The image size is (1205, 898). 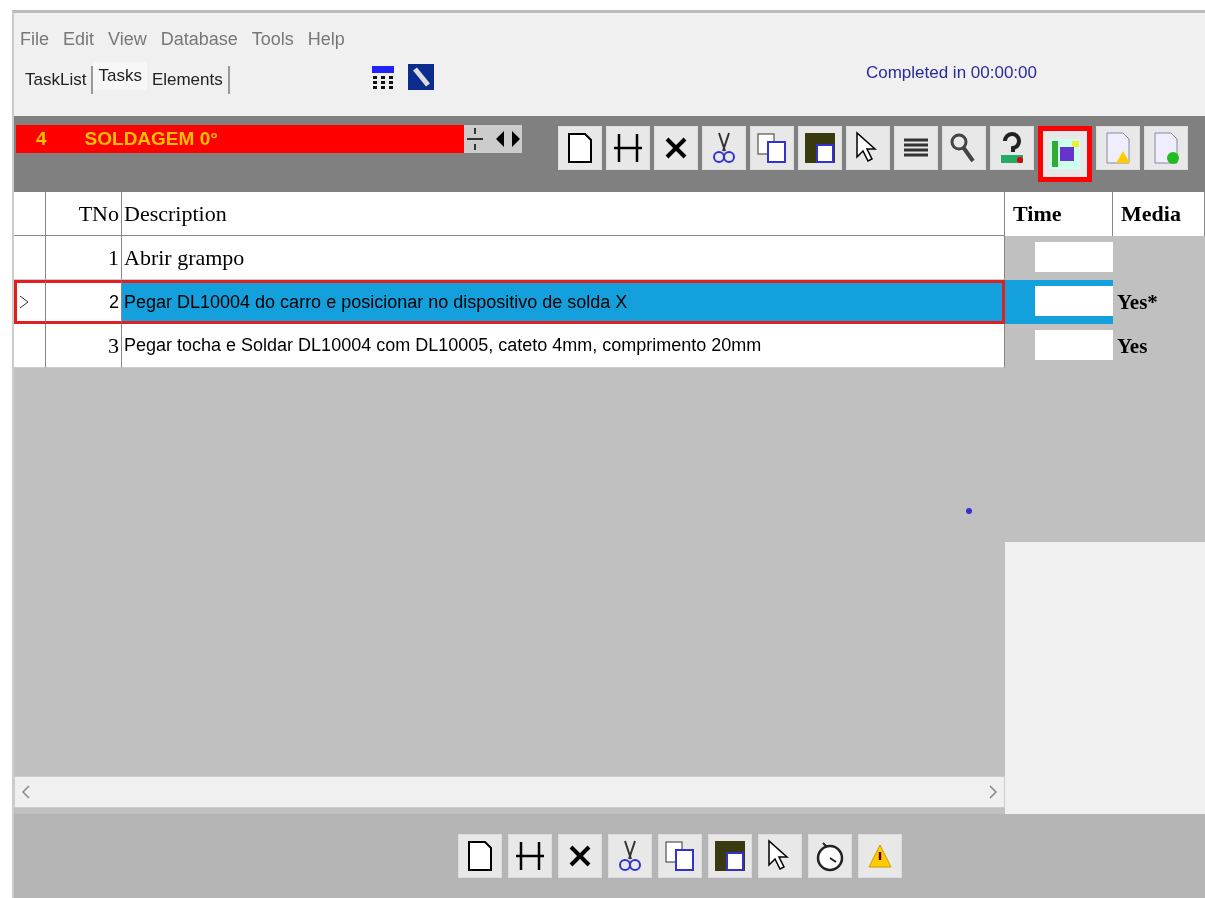 What do you see at coordinates (151, 139) in the screenshot?
I see `task-name: SOLDAGEM 0°` at bounding box center [151, 139].